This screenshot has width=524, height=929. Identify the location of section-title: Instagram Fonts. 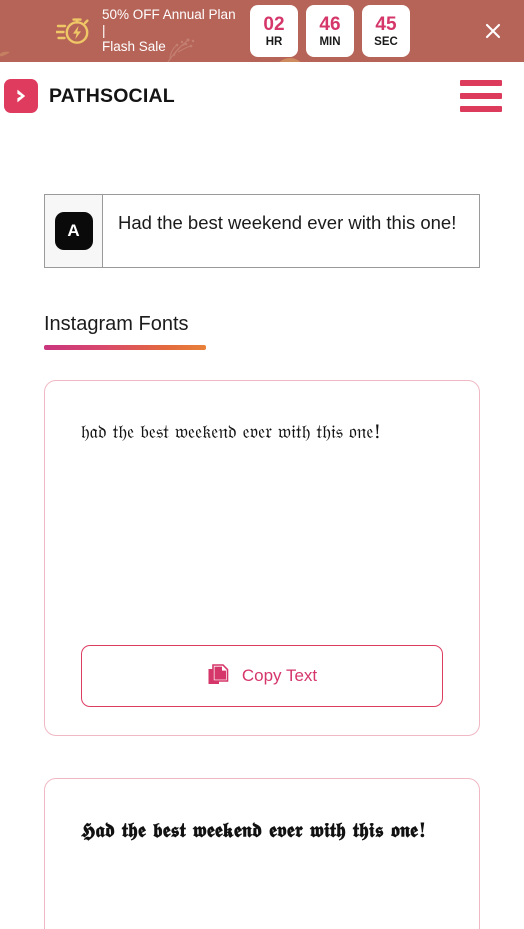
(116, 324).